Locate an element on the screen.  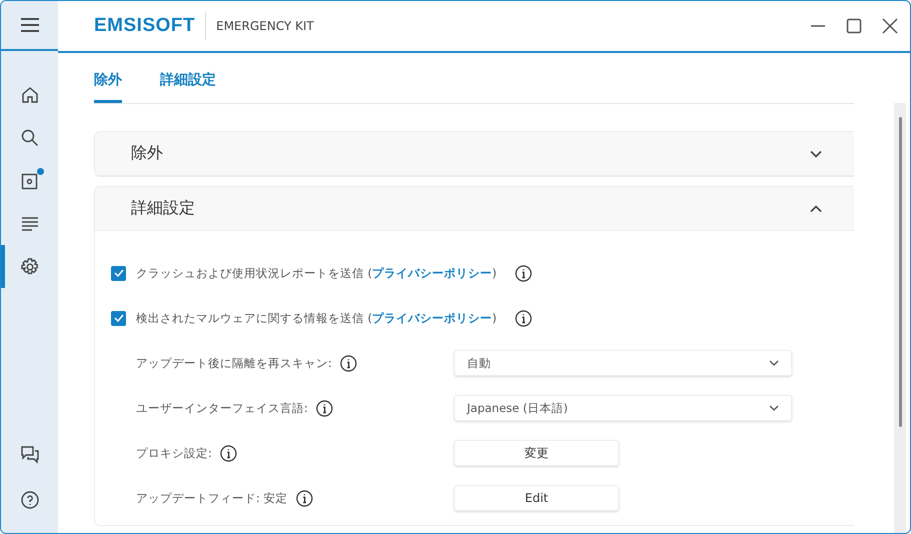
tab: 詳細設定 is located at coordinates (188, 78).